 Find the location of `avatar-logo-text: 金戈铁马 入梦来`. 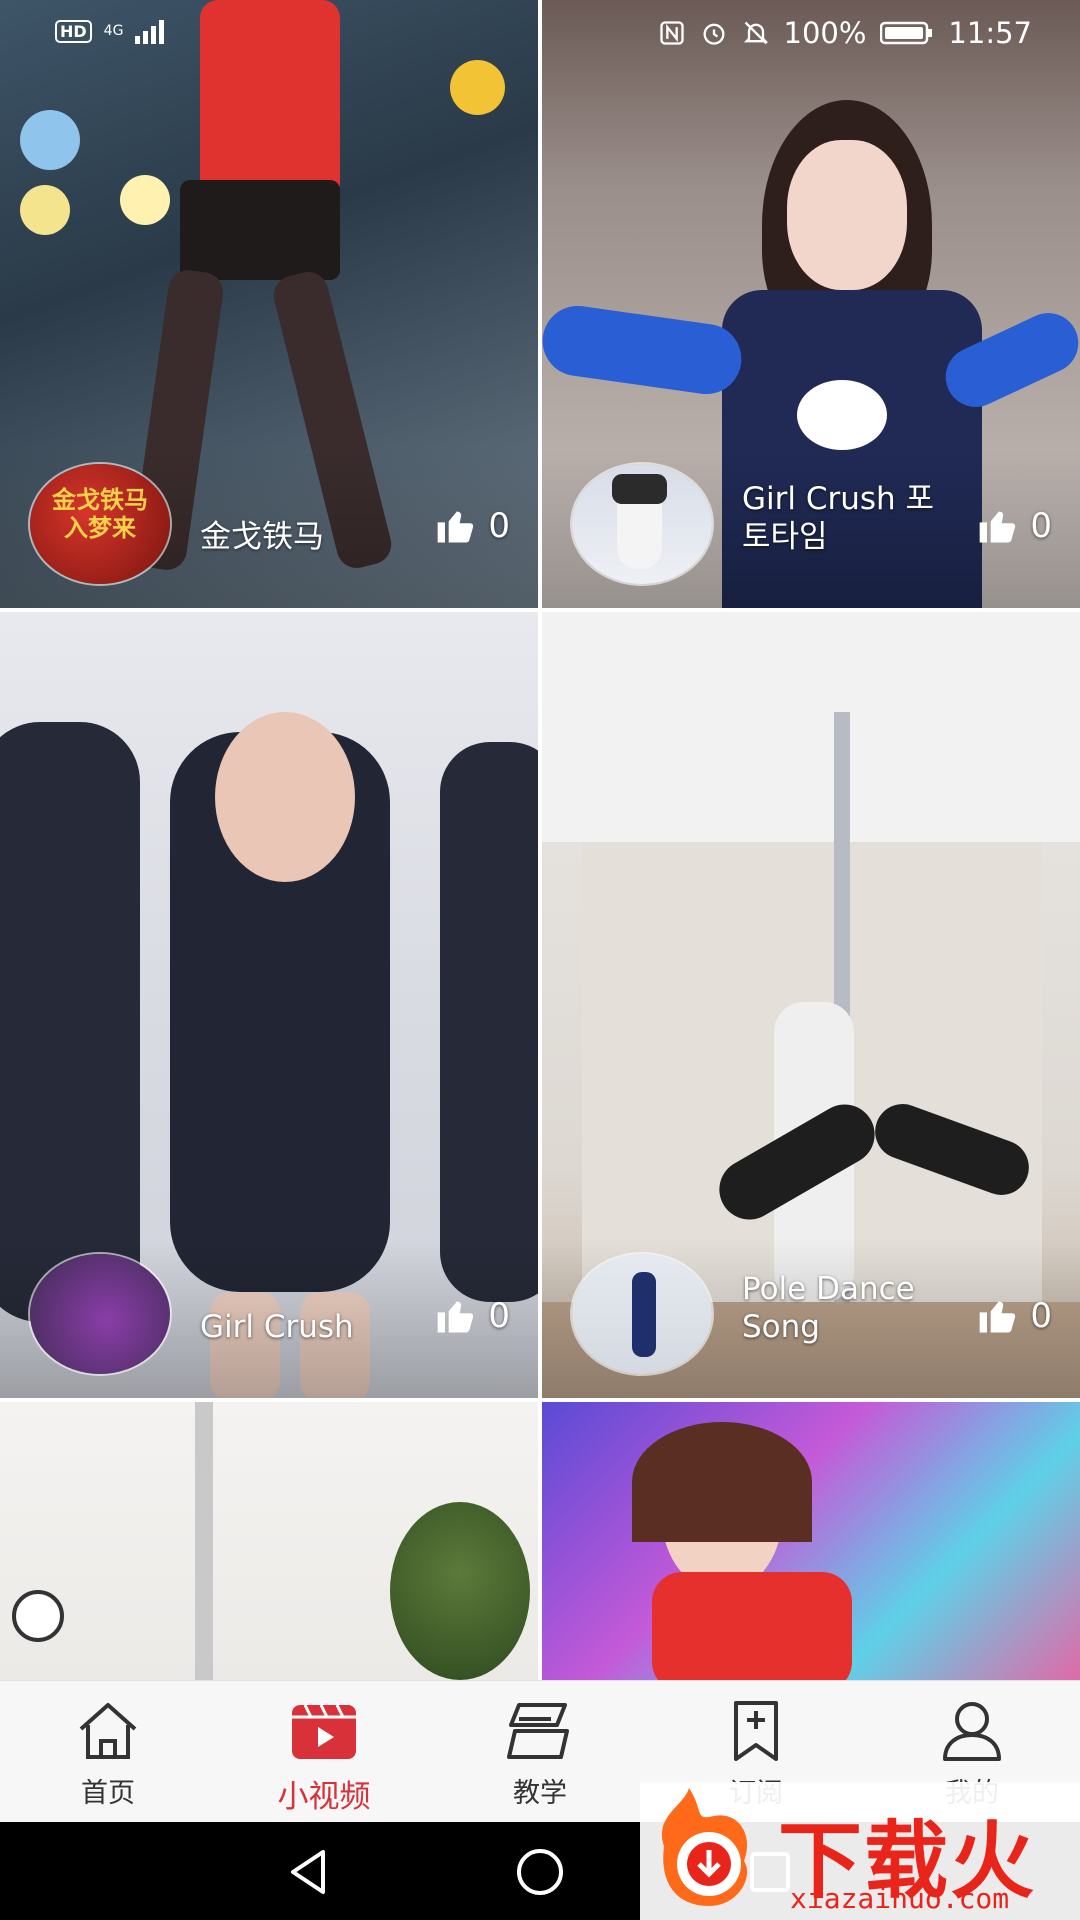

avatar-logo-text: 金戈铁马 入梦来 is located at coordinates (100, 513).